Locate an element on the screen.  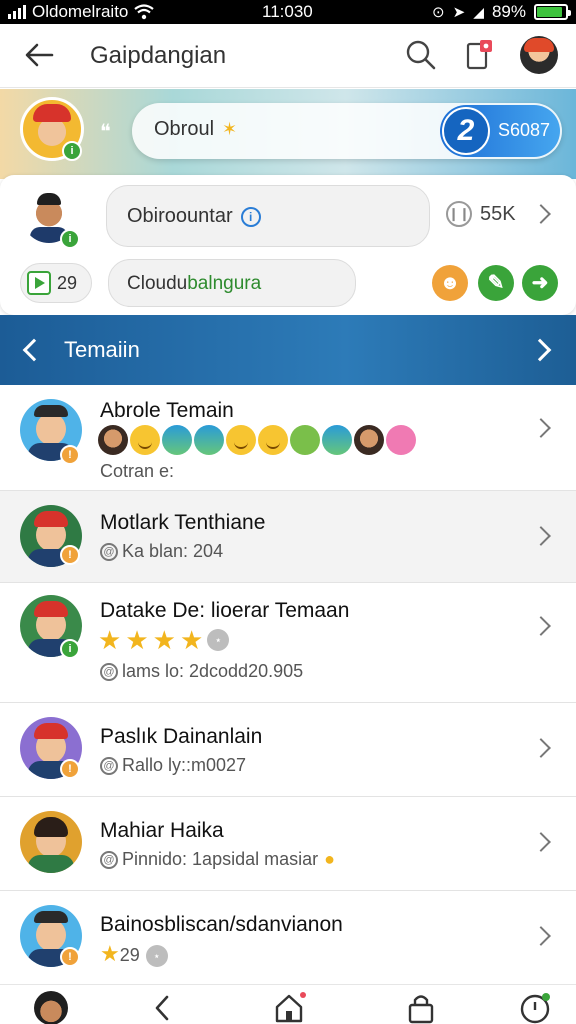
list-item-subtitle: @ Pinnido: 1apsidal masiar ● is located at coordinates (217, 859).